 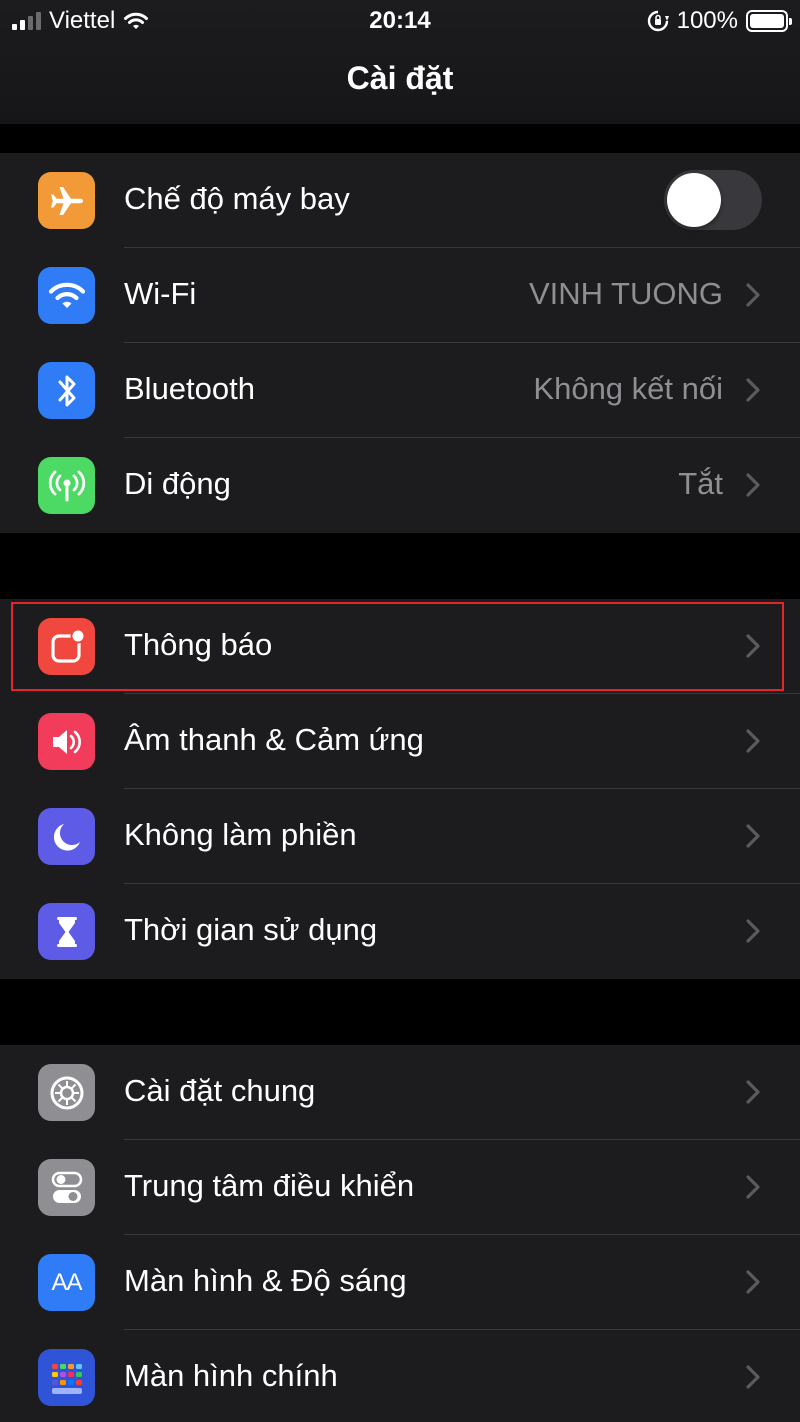 I want to click on wifi-network-value: VINH TUONG, so click(x=625, y=293).